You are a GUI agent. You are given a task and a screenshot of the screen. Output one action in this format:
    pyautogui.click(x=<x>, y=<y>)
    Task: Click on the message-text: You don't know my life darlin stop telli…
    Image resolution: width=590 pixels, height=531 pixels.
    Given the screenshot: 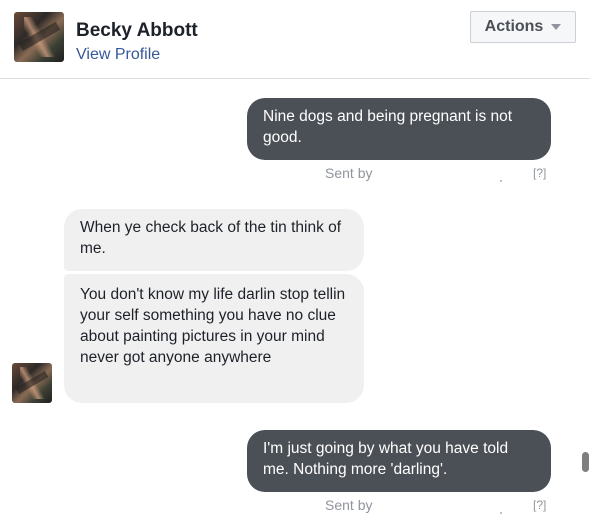 What is the action you would take?
    pyautogui.click(x=213, y=326)
    